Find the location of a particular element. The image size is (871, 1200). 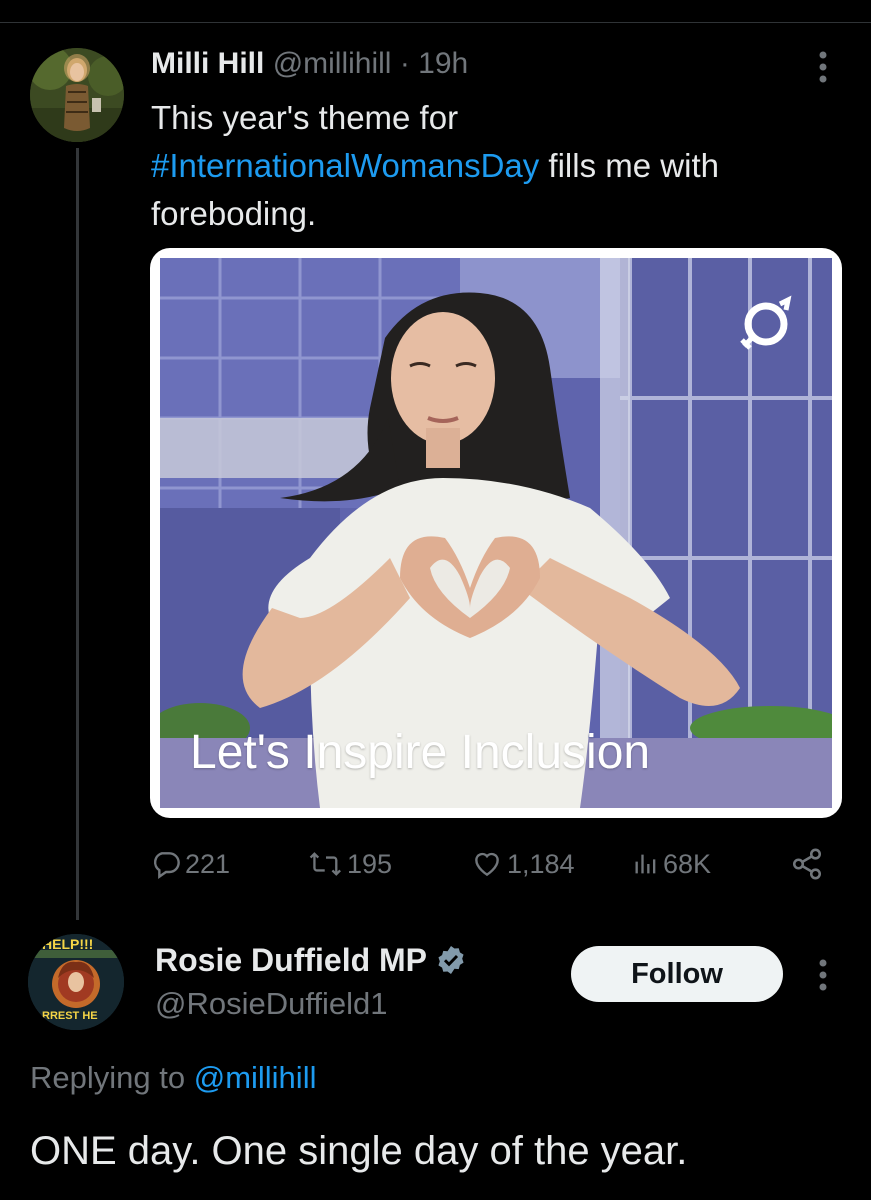

avatar-image is located at coordinates (77, 95).